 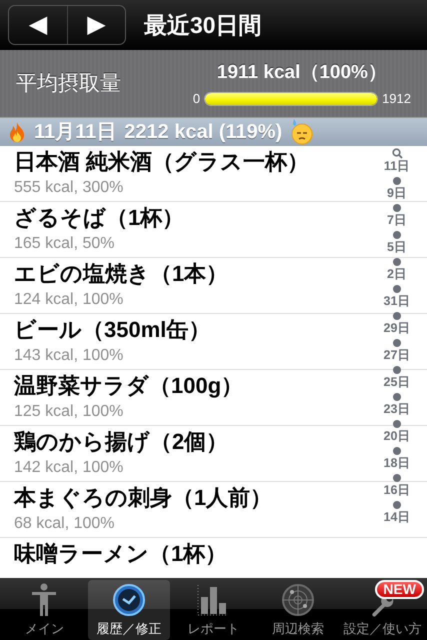 What do you see at coordinates (397, 355) in the screenshot?
I see `index-label: 27日` at bounding box center [397, 355].